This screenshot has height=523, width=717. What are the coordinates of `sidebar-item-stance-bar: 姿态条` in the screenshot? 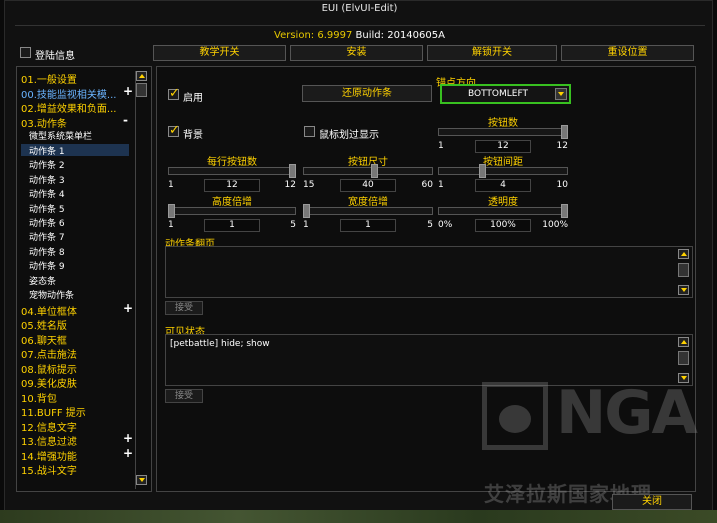 It's located at (42, 280).